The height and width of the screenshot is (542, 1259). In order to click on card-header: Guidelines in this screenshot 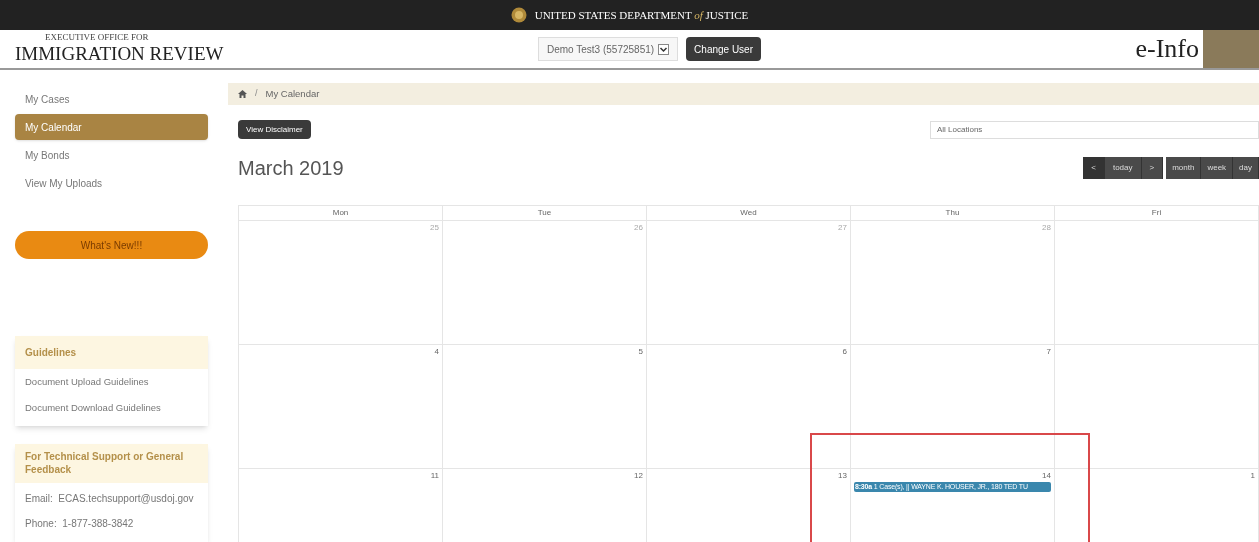, I will do `click(111, 352)`.